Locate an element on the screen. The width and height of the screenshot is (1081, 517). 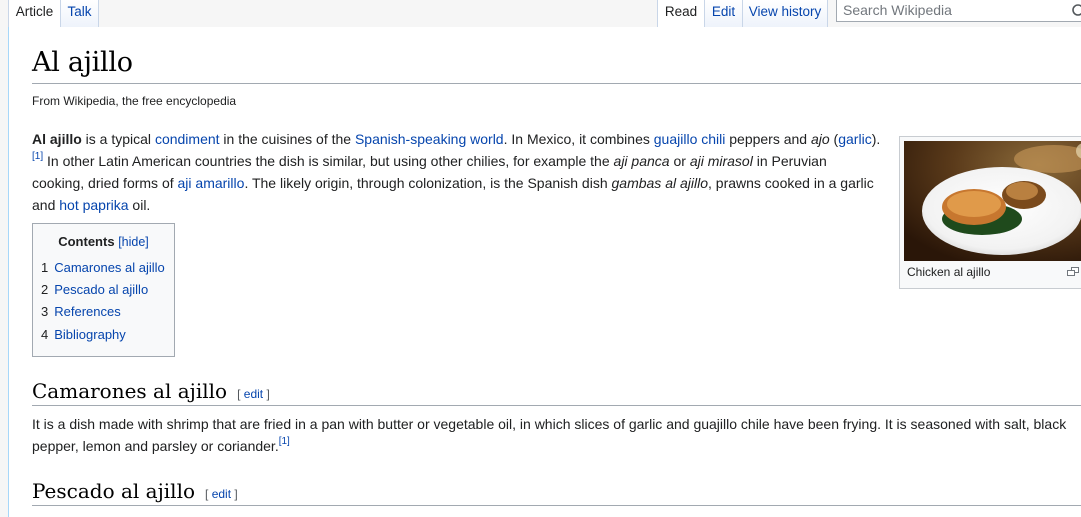
lead-text: . In Mexico, it combines is located at coordinates (578, 139).